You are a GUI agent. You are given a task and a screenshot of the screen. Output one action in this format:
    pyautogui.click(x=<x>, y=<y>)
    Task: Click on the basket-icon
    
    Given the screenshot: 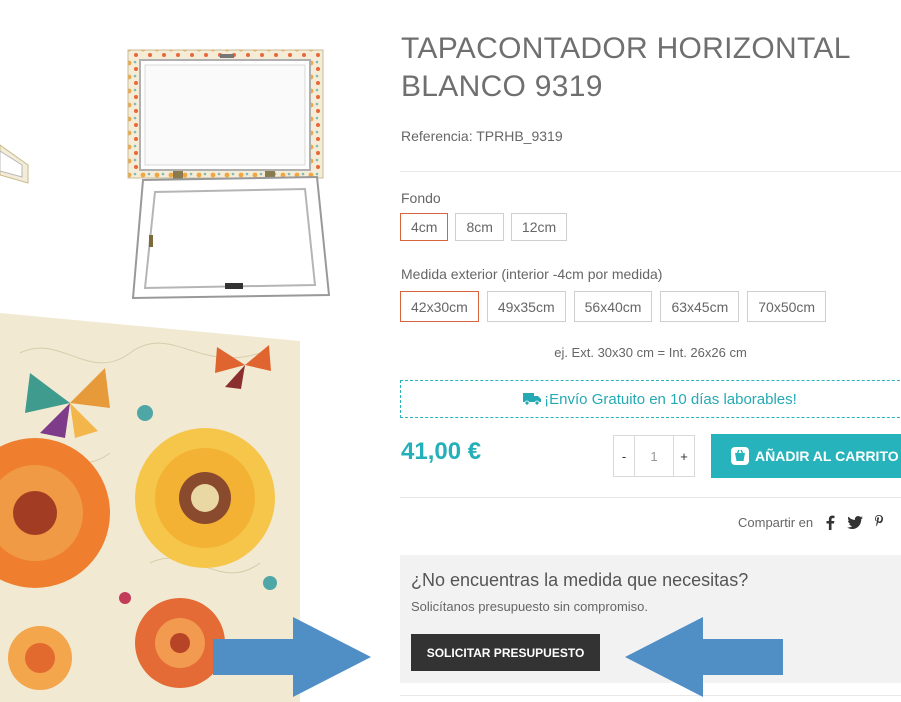 What is the action you would take?
    pyautogui.click(x=740, y=456)
    